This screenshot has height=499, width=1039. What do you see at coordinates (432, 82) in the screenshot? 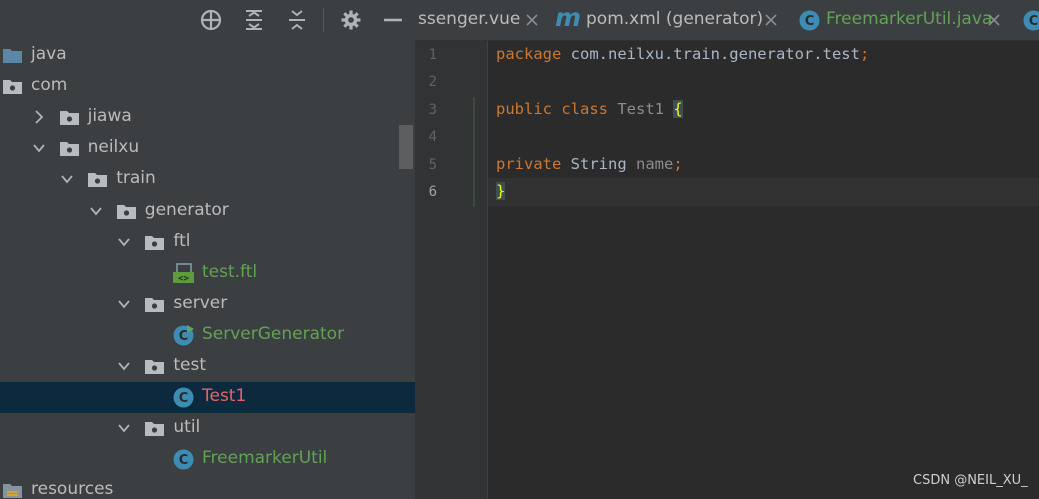
I see `line-number: 2` at bounding box center [432, 82].